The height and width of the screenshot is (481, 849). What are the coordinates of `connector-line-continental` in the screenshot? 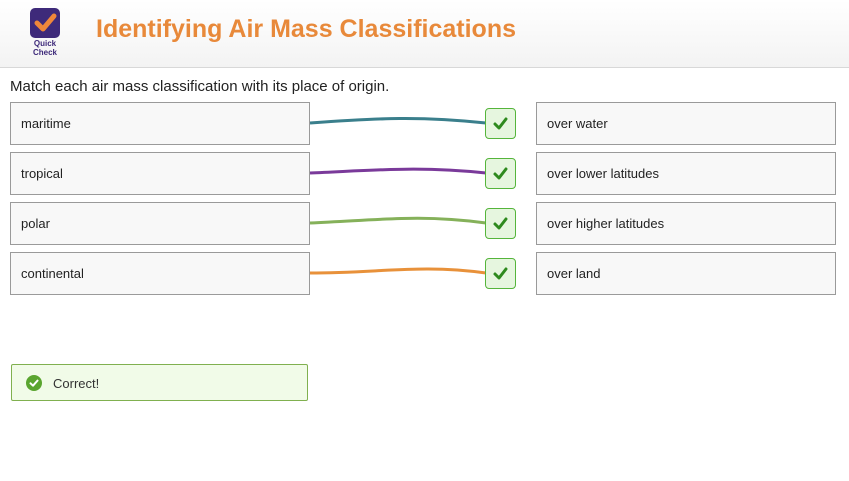 It's located at (398, 271).